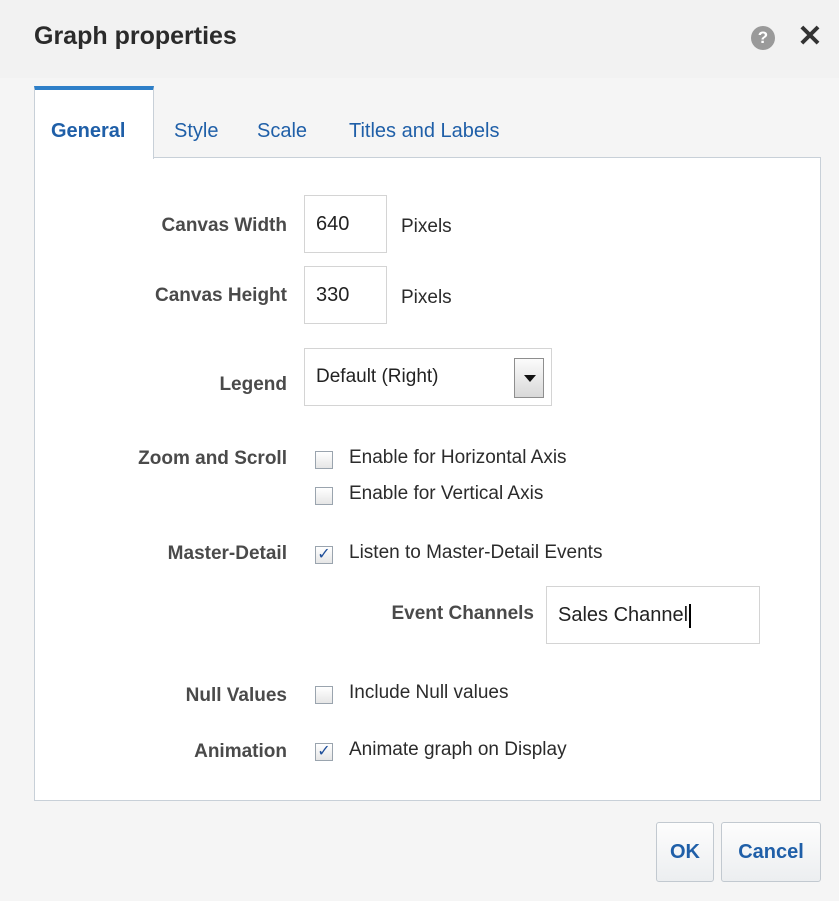 Image resolution: width=839 pixels, height=901 pixels. I want to click on canvas-height-input: 330, so click(345, 295).